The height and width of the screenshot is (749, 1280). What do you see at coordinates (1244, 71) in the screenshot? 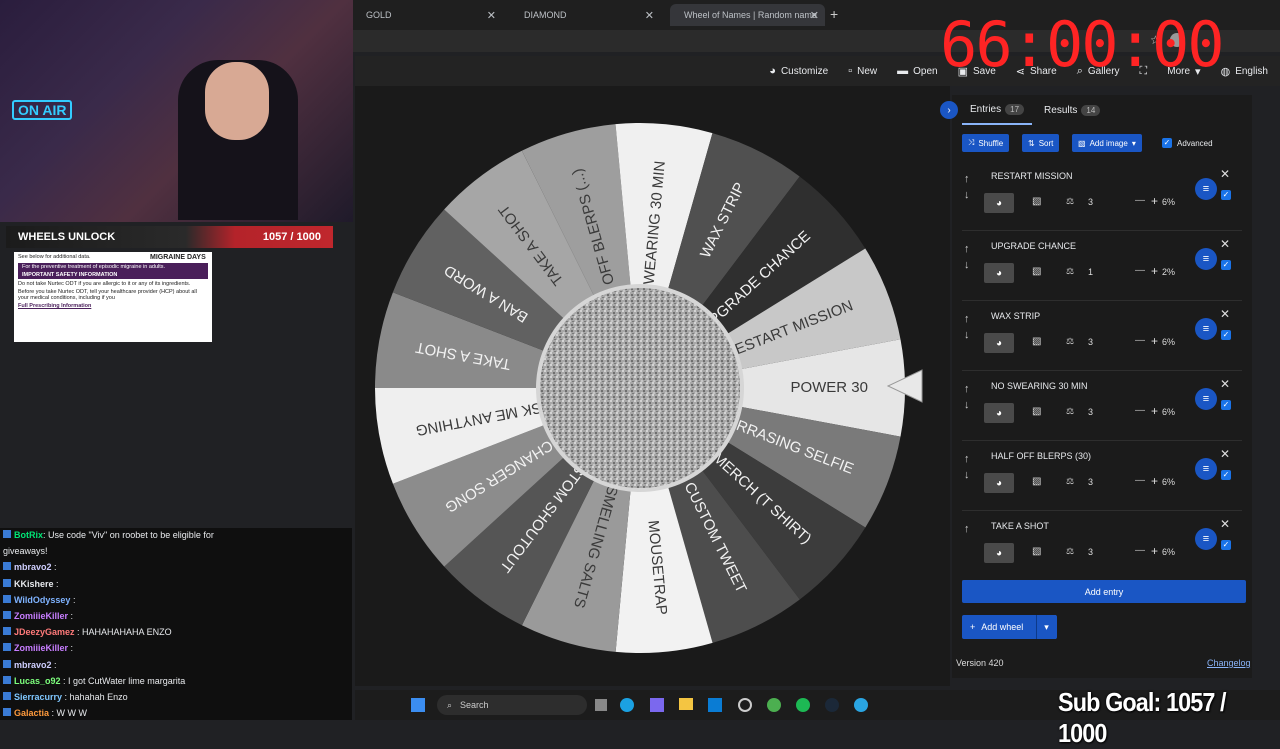
I see `language-button: ◍ English` at bounding box center [1244, 71].